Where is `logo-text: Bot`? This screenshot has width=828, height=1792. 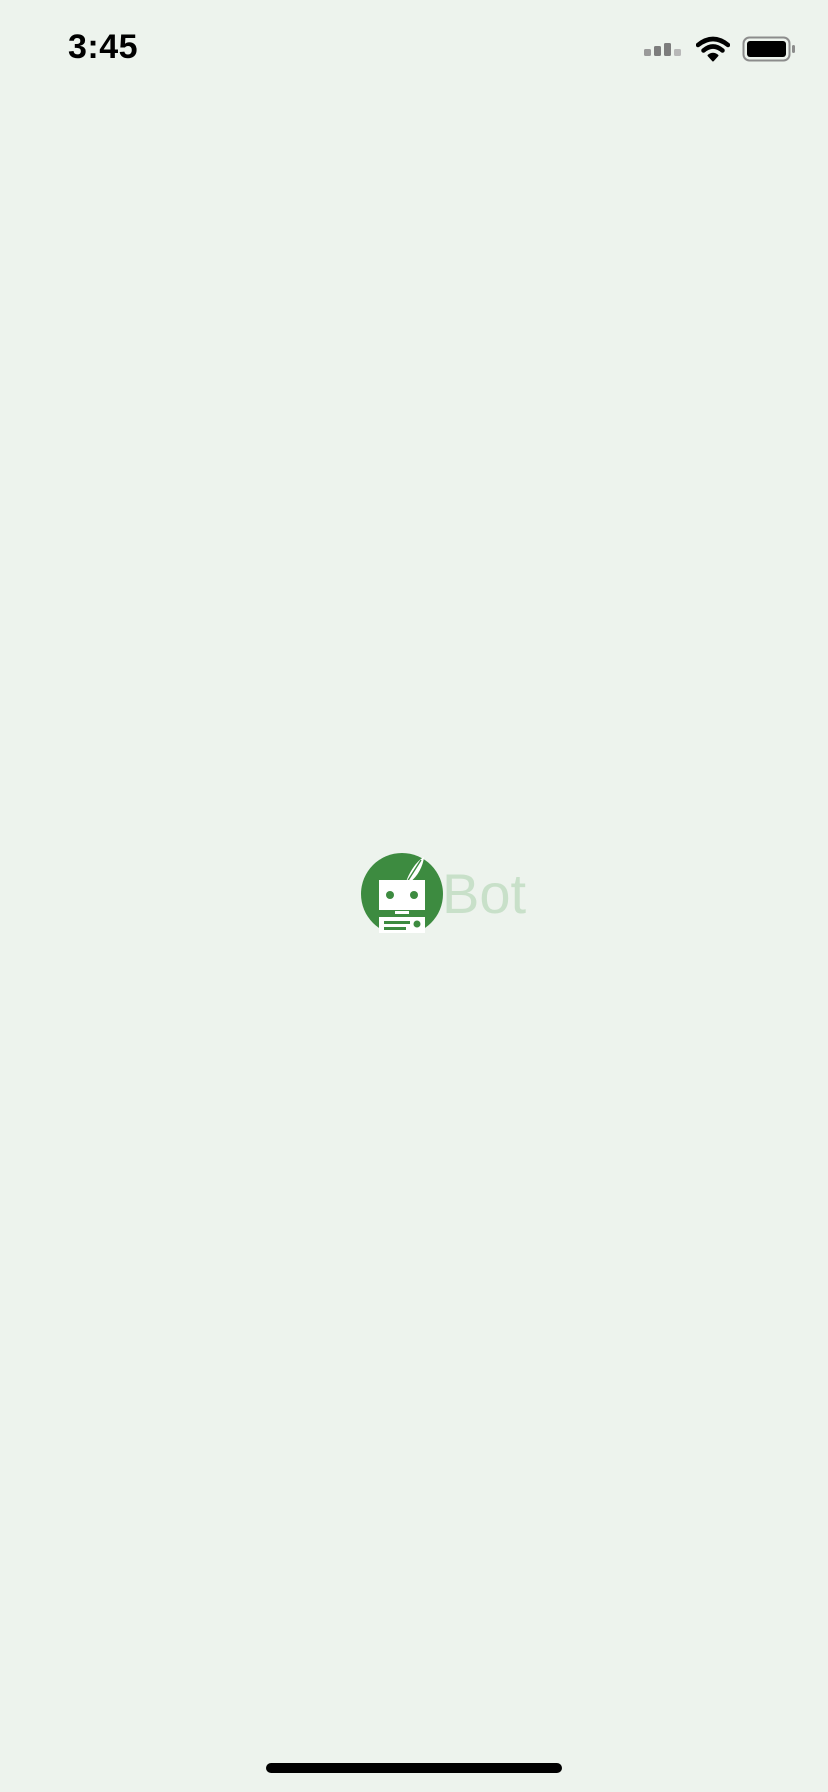
logo-text: Bot is located at coordinates (484, 893).